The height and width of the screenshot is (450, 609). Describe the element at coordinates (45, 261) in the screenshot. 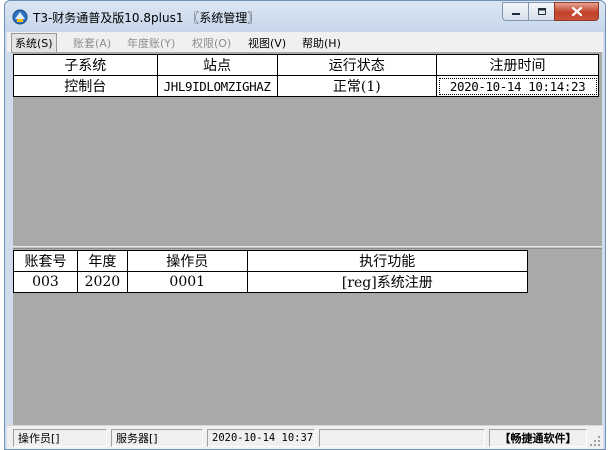

I see `column-header: 账套号` at that location.